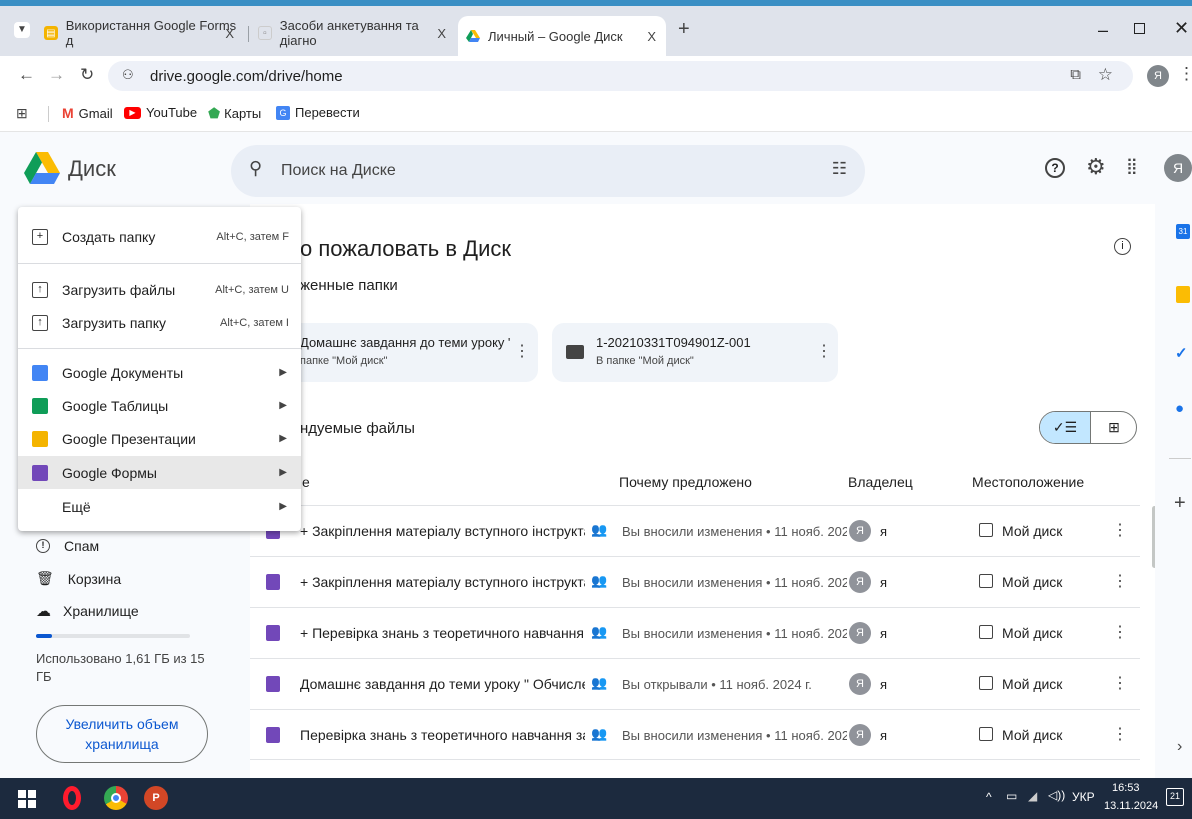  Describe the element at coordinates (1056, 795) in the screenshot. I see `tray-volume-icon: ◁))` at that location.